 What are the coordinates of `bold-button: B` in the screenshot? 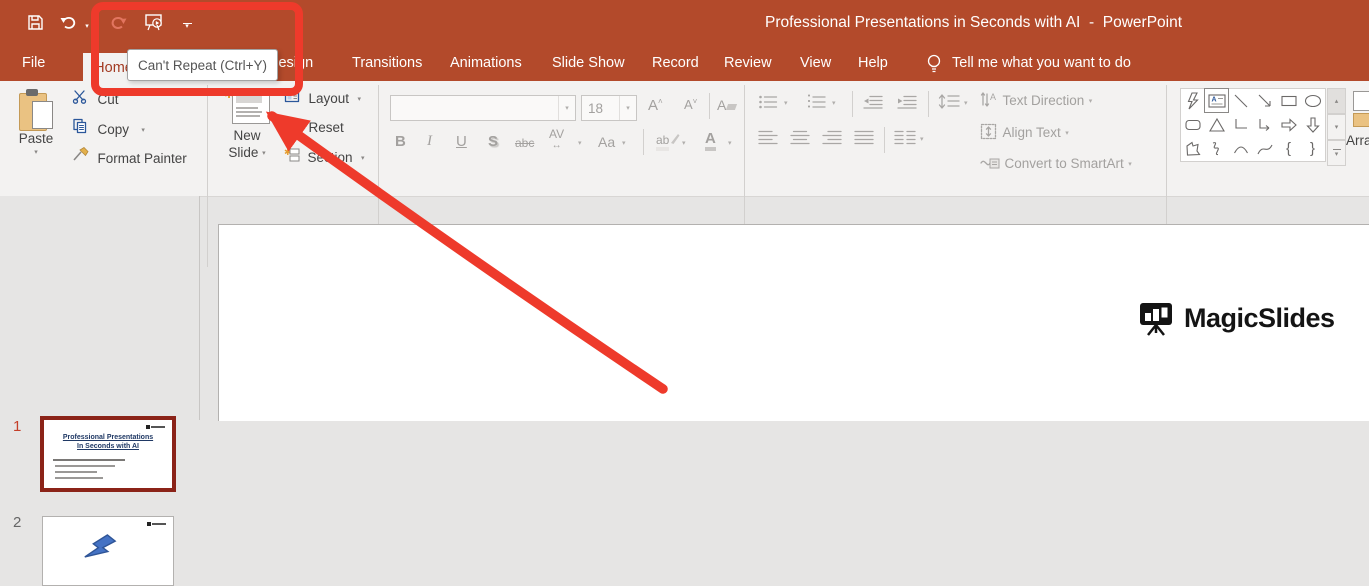 It's located at (400, 141).